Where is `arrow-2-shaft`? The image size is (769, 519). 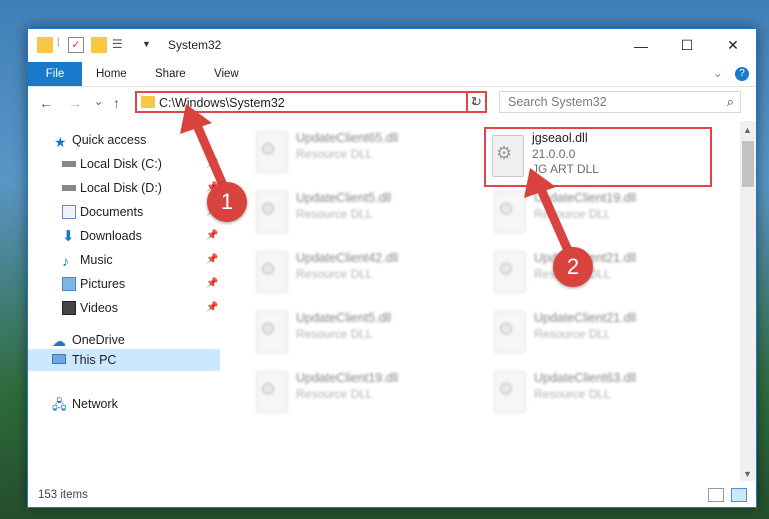 arrow-2-shaft is located at coordinates (555, 221).